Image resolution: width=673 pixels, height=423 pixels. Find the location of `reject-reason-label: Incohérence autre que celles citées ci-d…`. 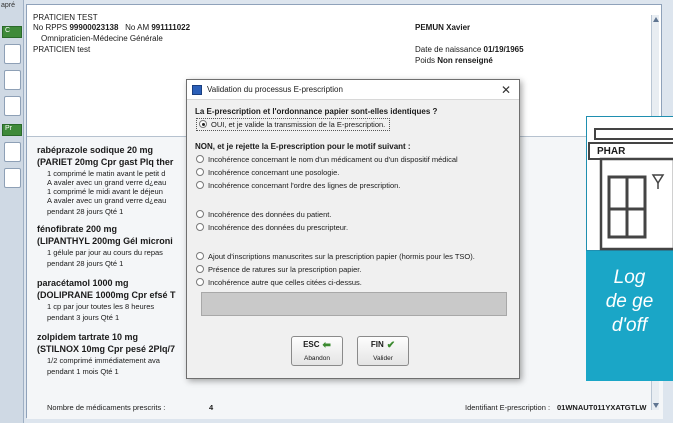

reject-reason-label: Incohérence autre que celles citées ci-d… is located at coordinates (285, 282).